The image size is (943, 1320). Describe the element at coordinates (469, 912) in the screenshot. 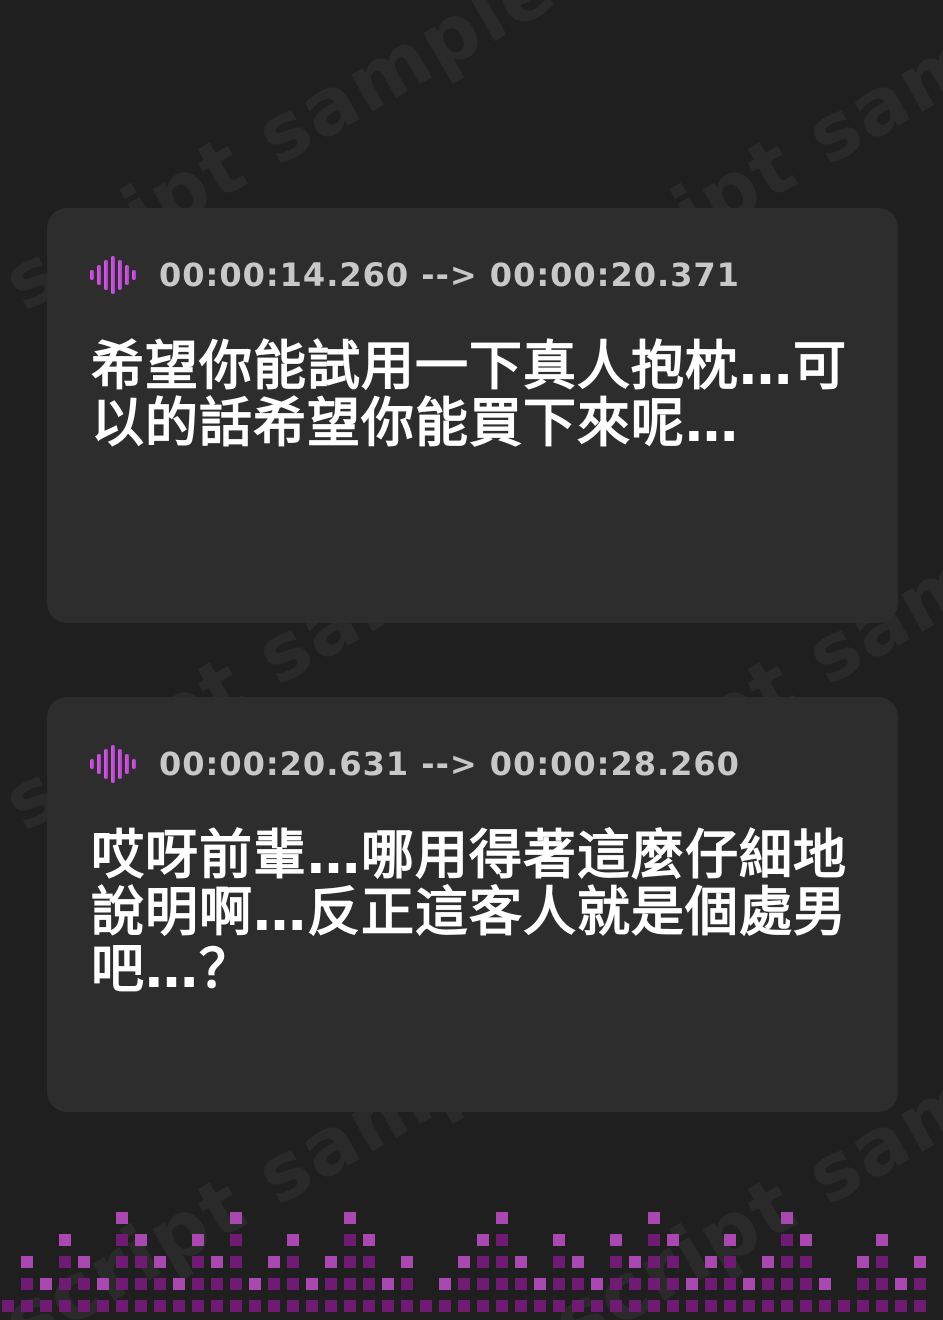

I see `subtitle-text: 哎呀前輩…哪用得著這麼仔細地說明啊…反正這客人就是個處男吧…？` at that location.